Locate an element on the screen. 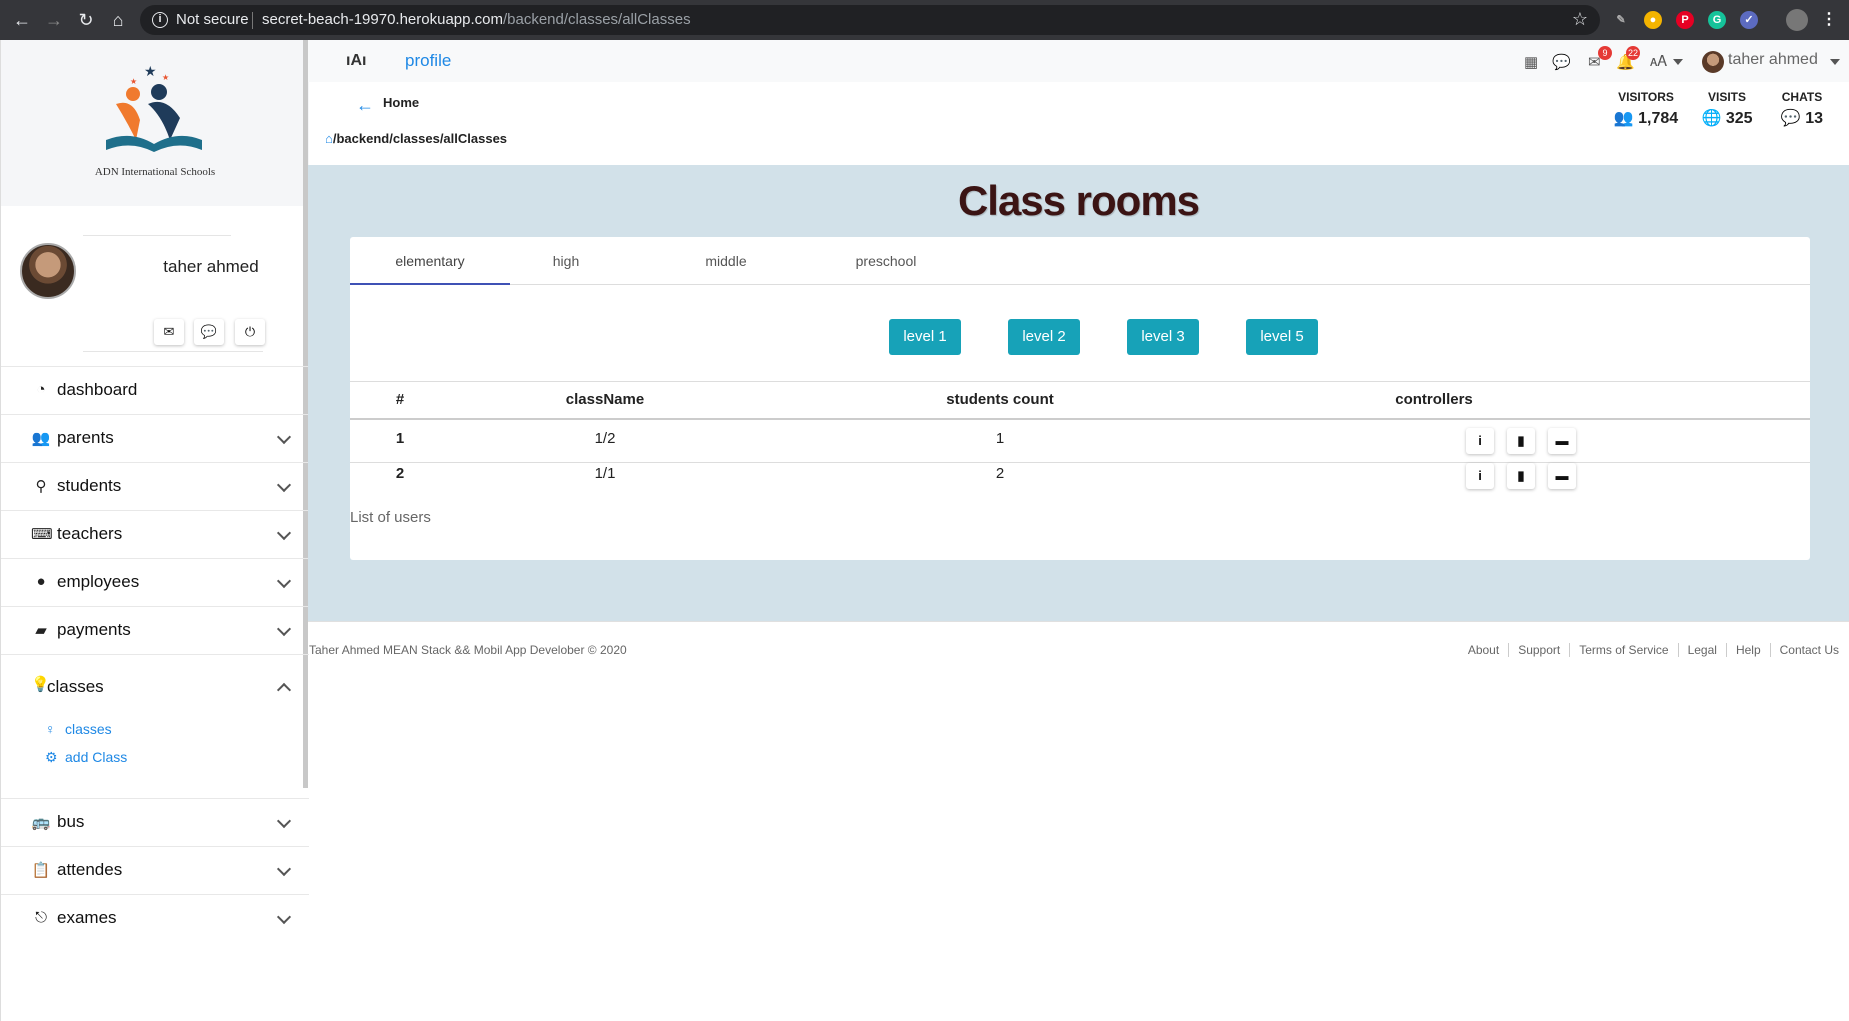 The image size is (1849, 1021). footer-link-contact: Contact Us is located at coordinates (1805, 650).